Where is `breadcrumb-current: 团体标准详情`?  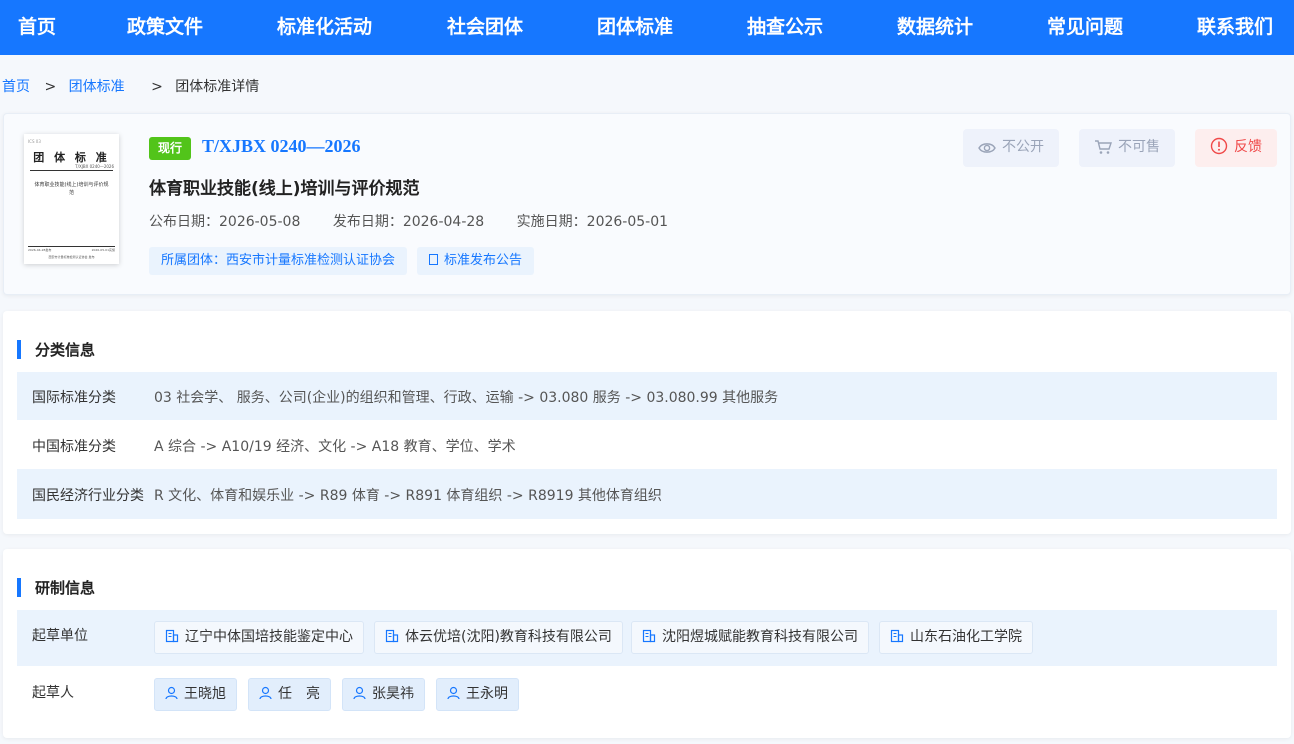
breadcrumb-current: 团体标准详情 is located at coordinates (217, 87).